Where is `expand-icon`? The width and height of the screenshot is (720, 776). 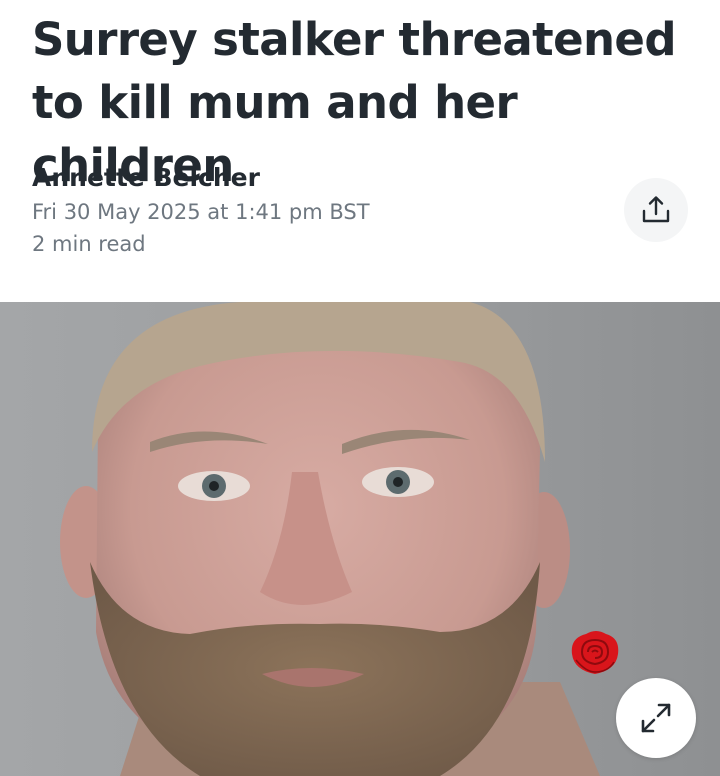
expand-icon is located at coordinates (656, 718).